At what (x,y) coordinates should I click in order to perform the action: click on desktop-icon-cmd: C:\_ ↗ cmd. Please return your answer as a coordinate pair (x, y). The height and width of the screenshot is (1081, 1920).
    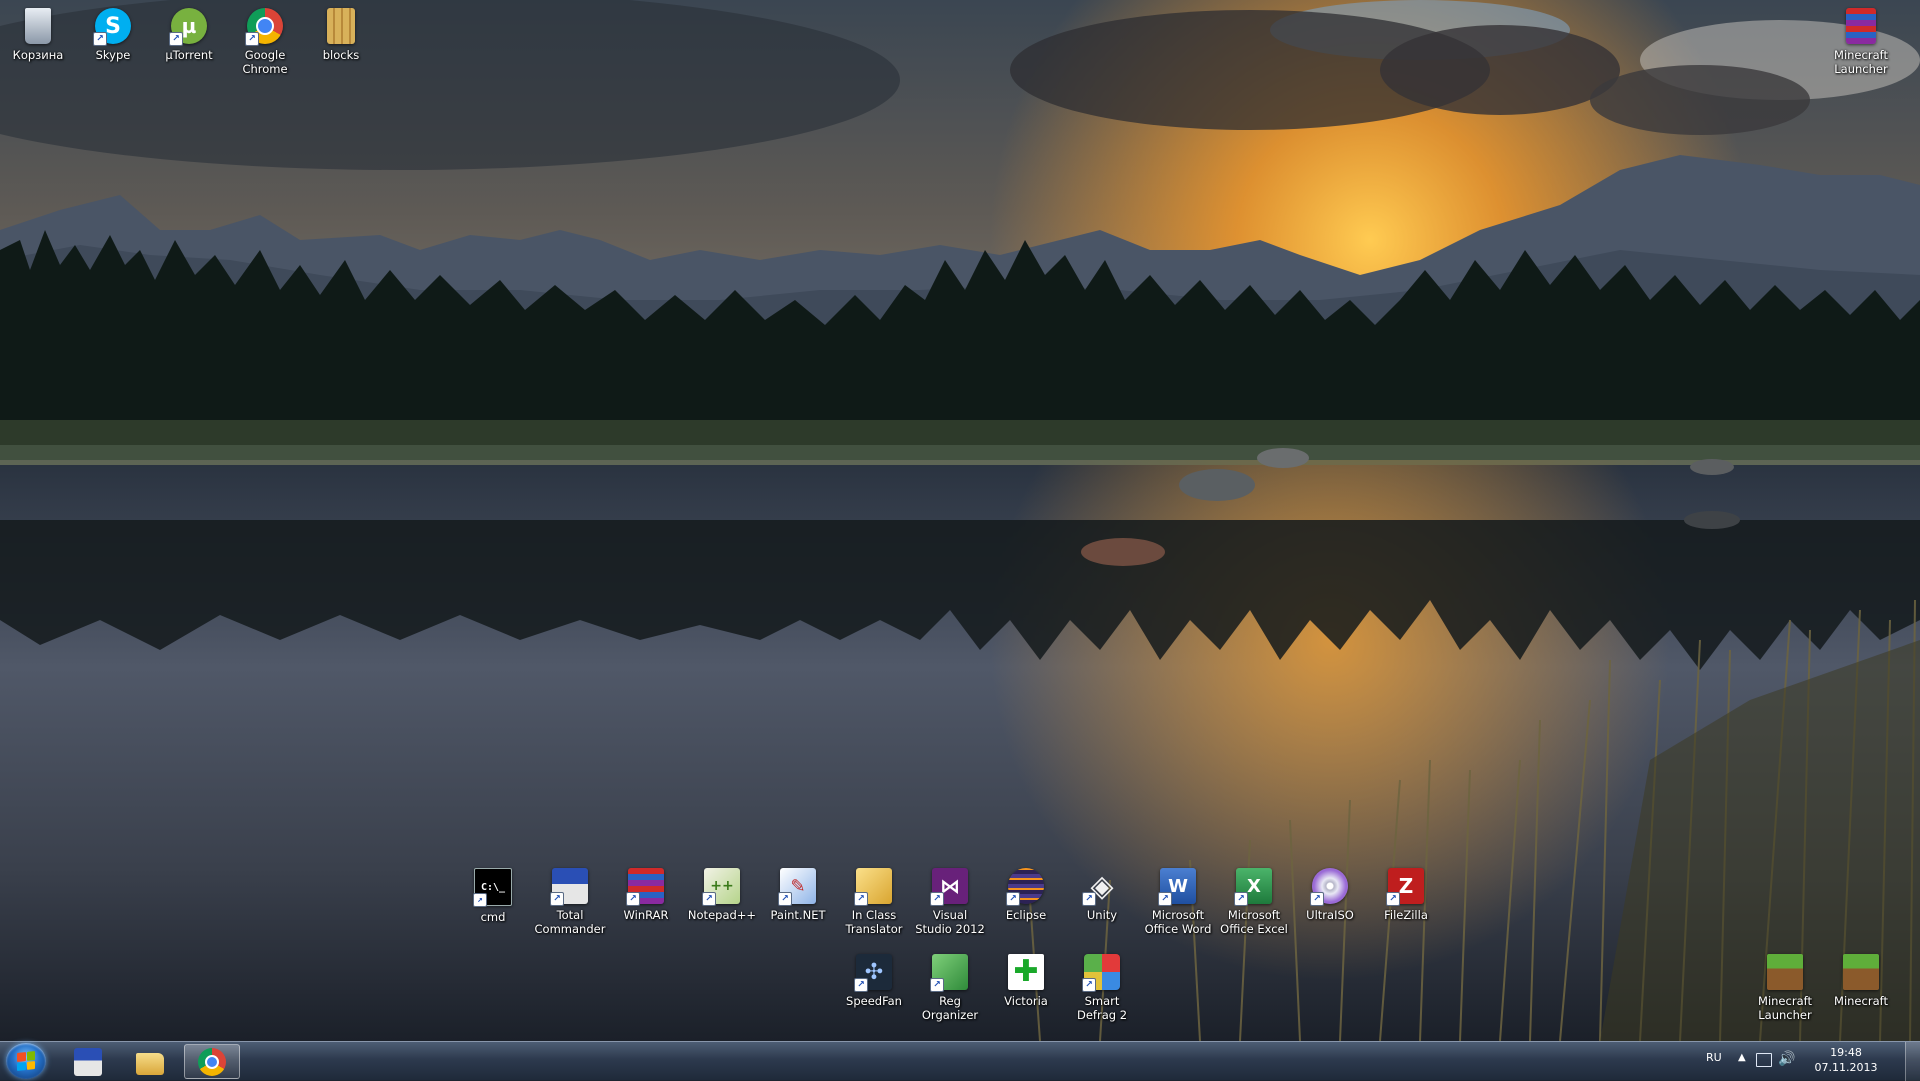
    Looking at the image, I should click on (493, 907).